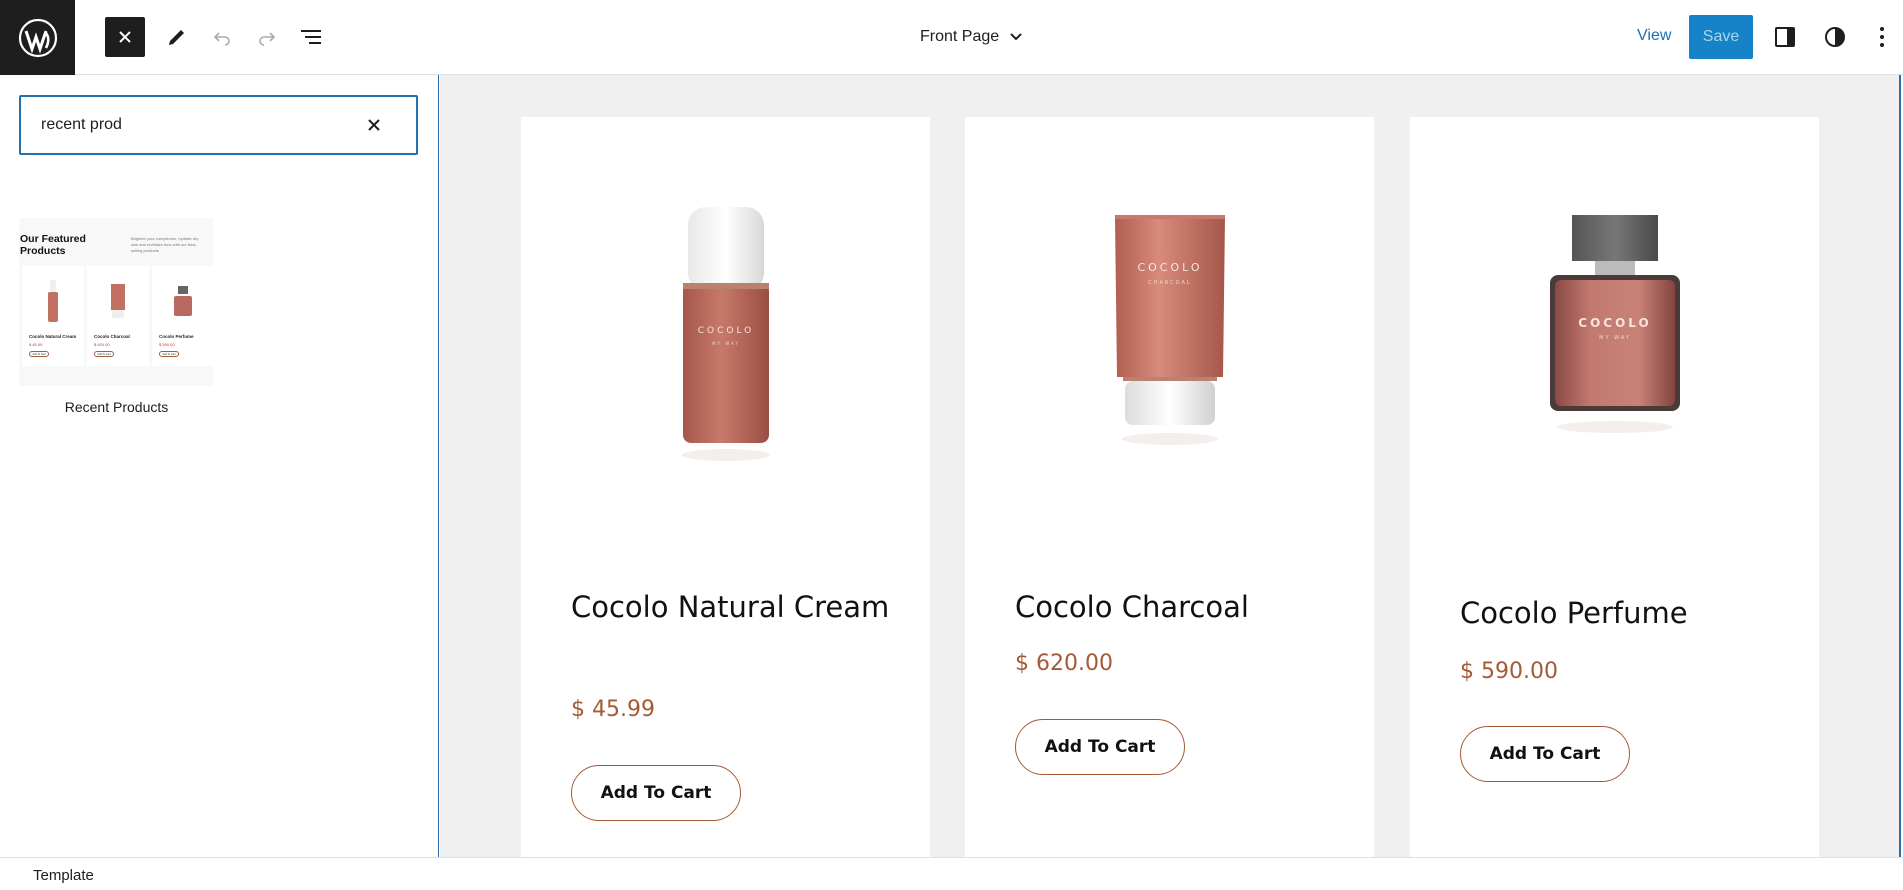 The width and height of the screenshot is (1903, 890). I want to click on document-title: Front Page, so click(960, 36).